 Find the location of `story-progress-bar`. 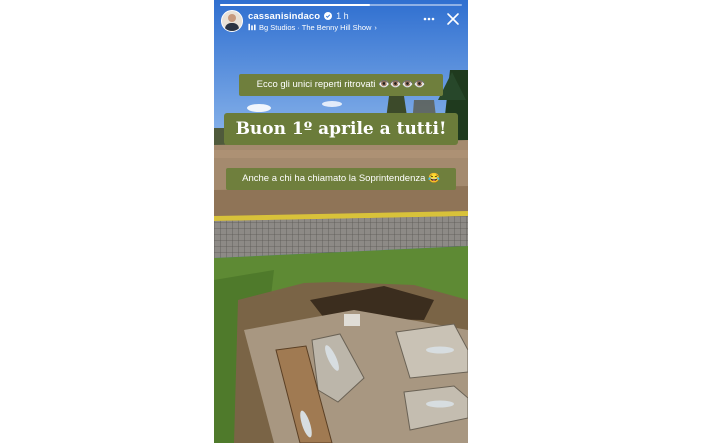

story-progress-bar is located at coordinates (341, 5).